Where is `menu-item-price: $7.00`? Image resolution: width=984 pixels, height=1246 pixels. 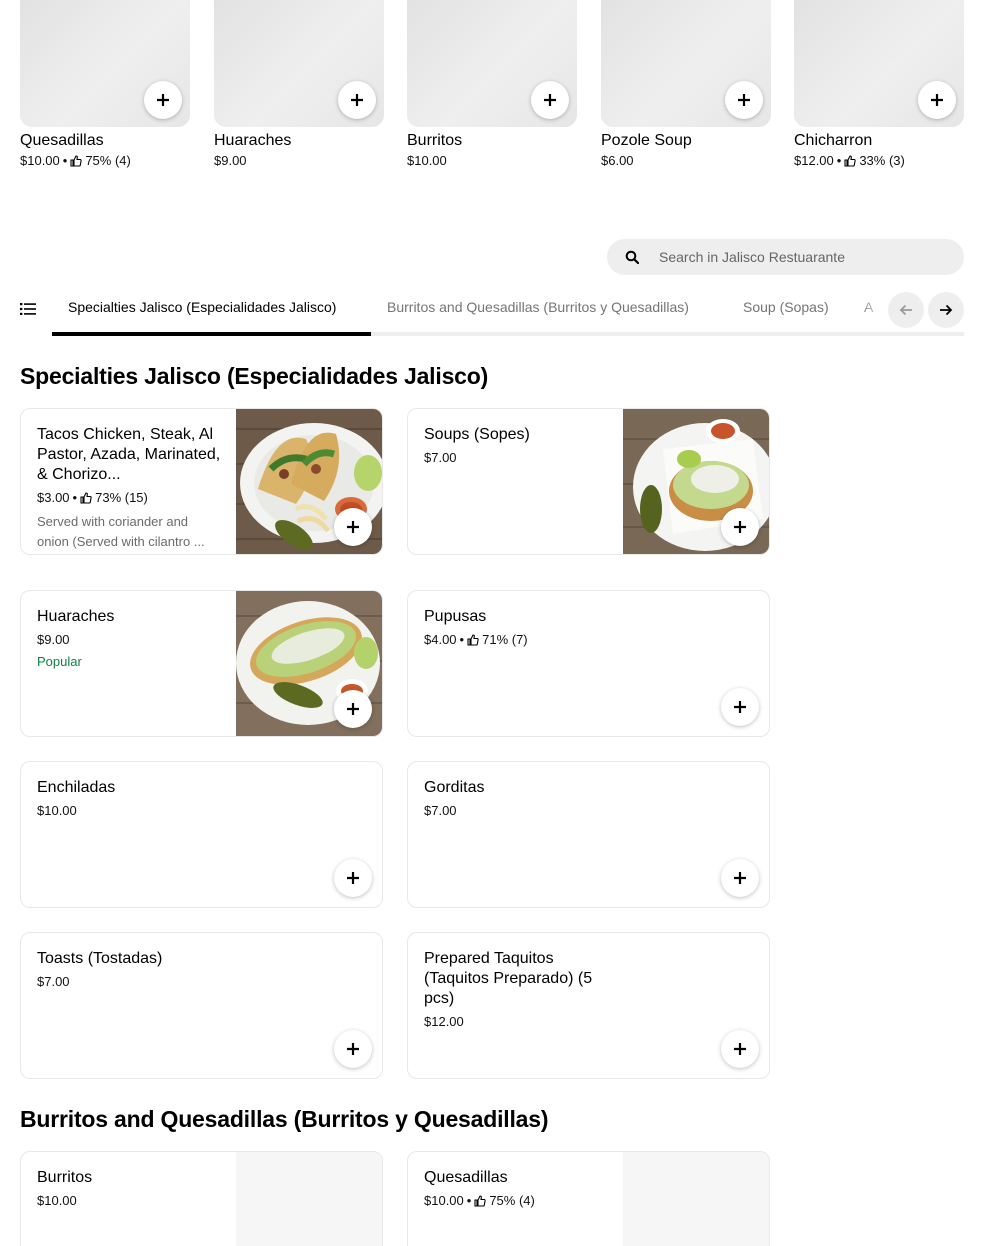 menu-item-price: $7.00 is located at coordinates (53, 981).